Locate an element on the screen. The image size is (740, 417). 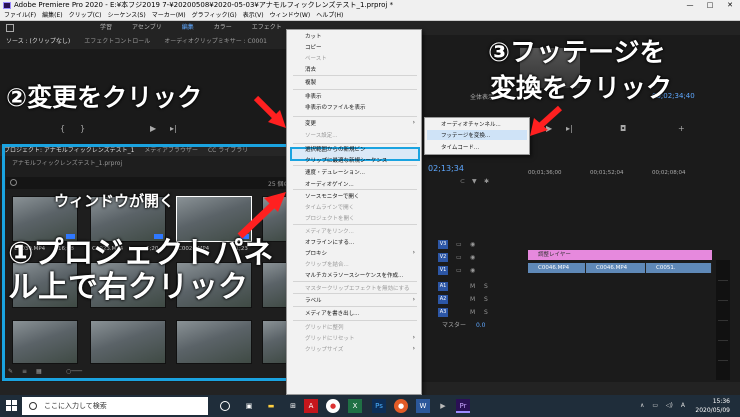
maximize-button: □ is located at coordinates (710, 5).